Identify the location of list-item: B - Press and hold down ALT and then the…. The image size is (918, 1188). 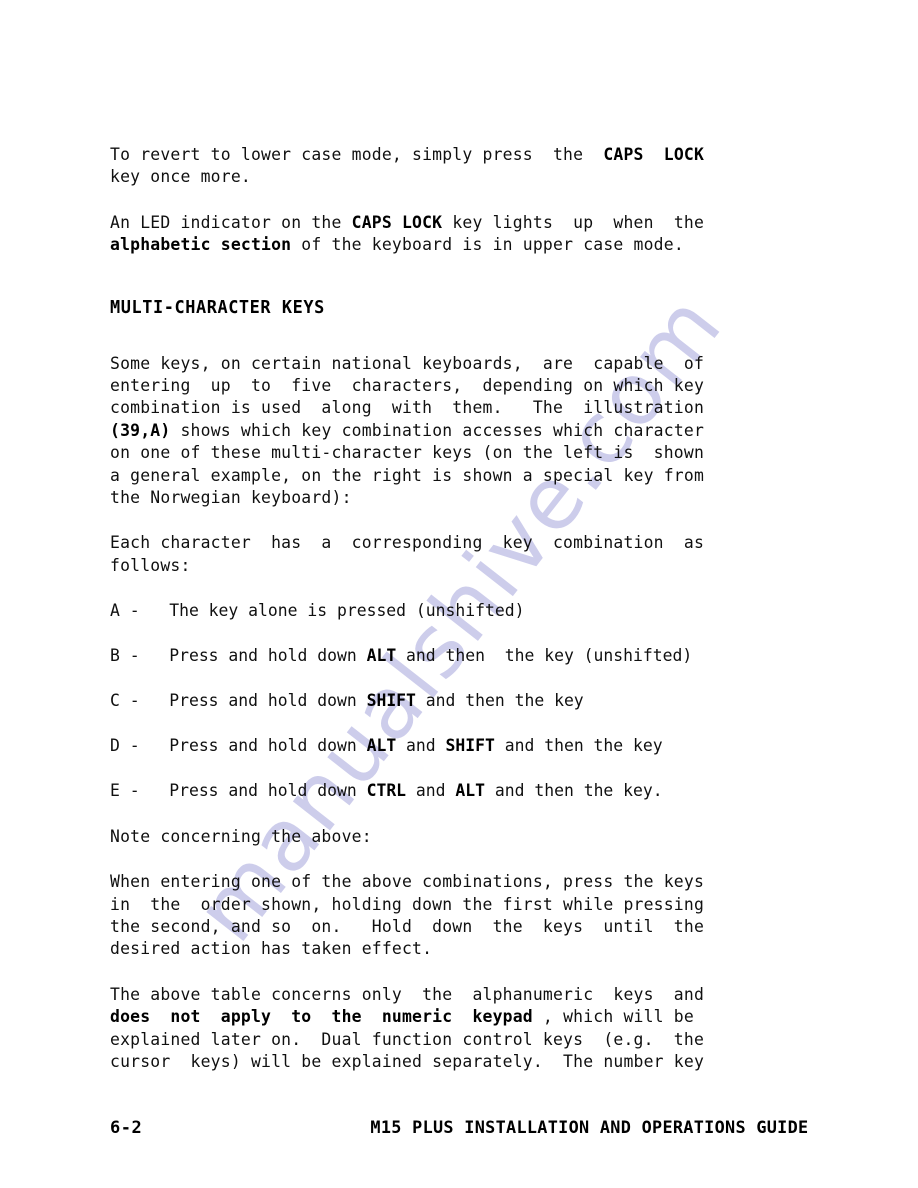
(460, 656).